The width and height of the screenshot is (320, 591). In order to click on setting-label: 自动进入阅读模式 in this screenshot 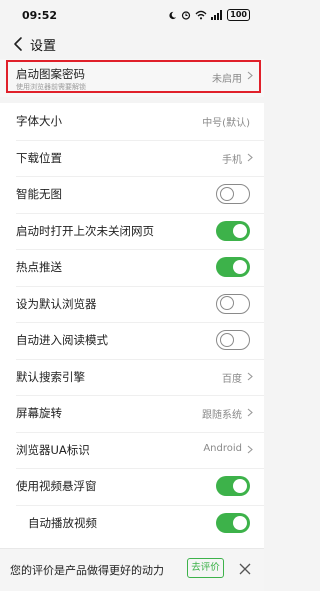, I will do `click(62, 340)`.